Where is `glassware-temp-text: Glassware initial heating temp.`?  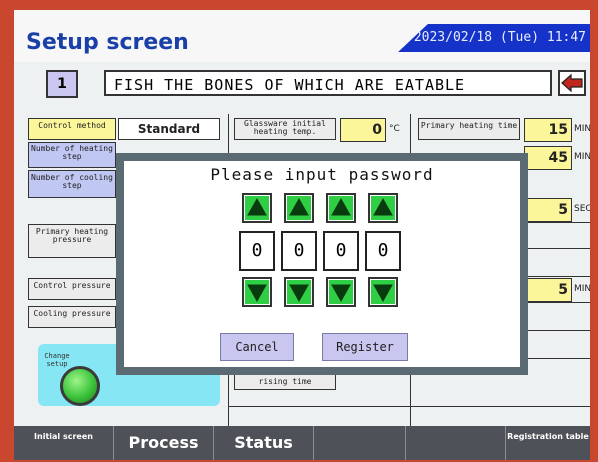
glassware-temp-text: Glassware initial heating temp. is located at coordinates (285, 127).